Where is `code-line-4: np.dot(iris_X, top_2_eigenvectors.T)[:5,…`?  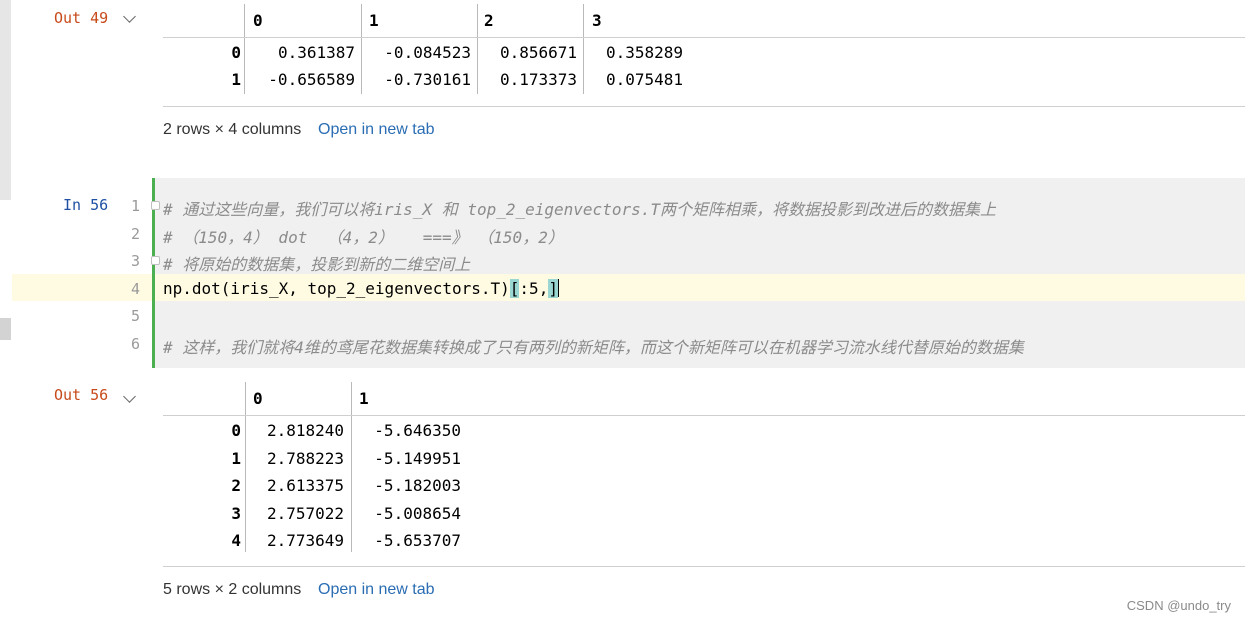 code-line-4: np.dot(iris_X, top_2_eigenvectors.T)[:5,… is located at coordinates (361, 288).